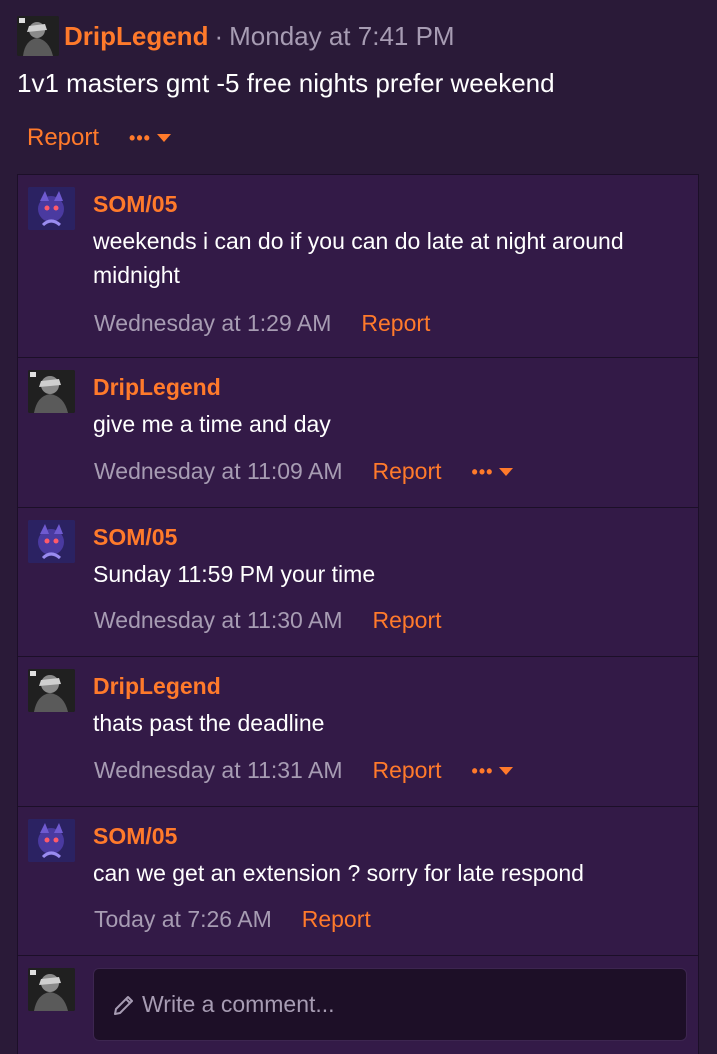 Image resolution: width=717 pixels, height=1054 pixels. I want to click on post-author: DripLegend, so click(136, 36).